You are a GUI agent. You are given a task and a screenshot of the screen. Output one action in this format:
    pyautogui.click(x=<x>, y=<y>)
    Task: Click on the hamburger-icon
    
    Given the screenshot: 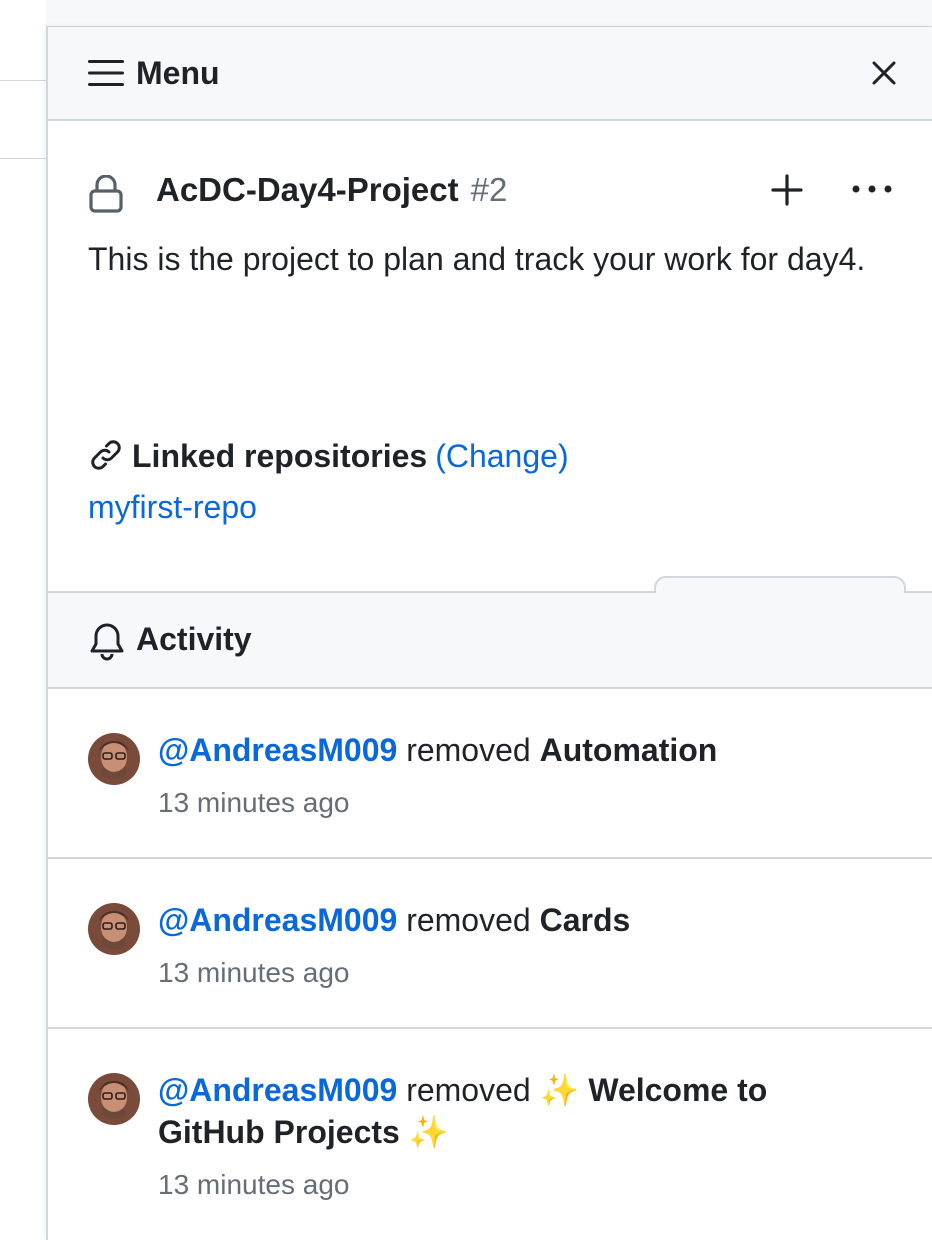 What is the action you would take?
    pyautogui.click(x=106, y=73)
    